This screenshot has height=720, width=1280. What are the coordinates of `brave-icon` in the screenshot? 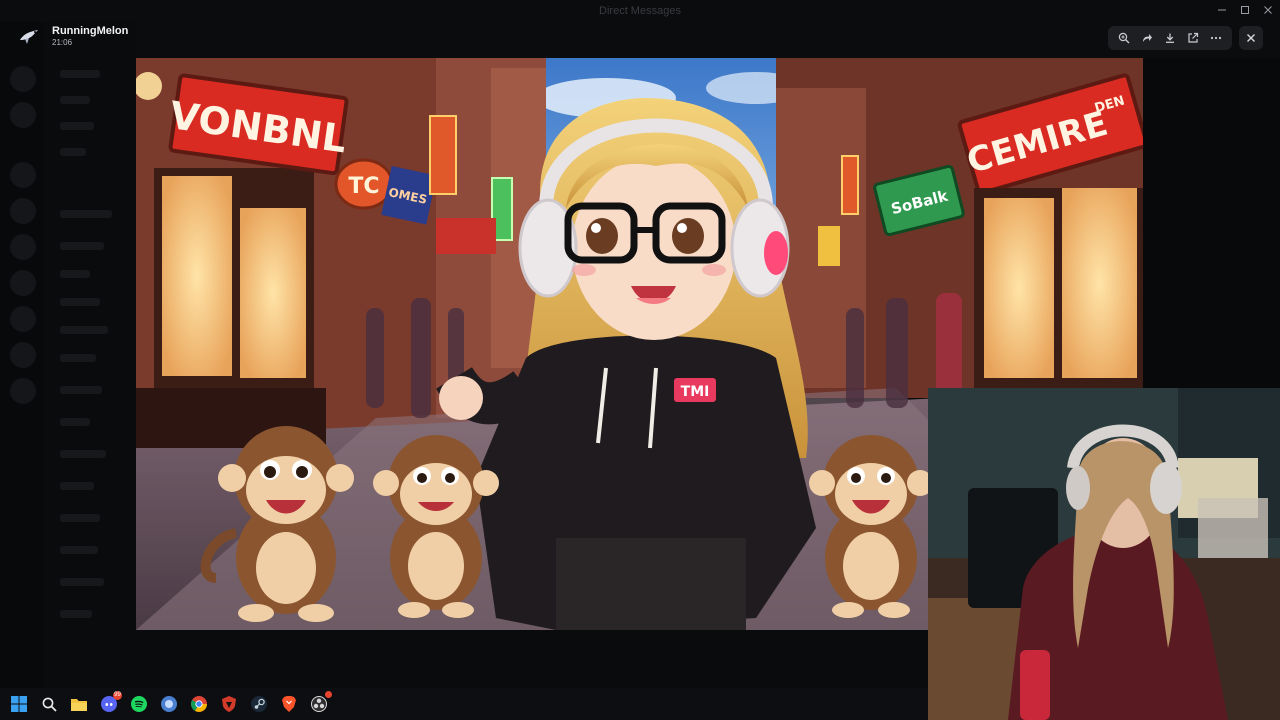 It's located at (289, 704).